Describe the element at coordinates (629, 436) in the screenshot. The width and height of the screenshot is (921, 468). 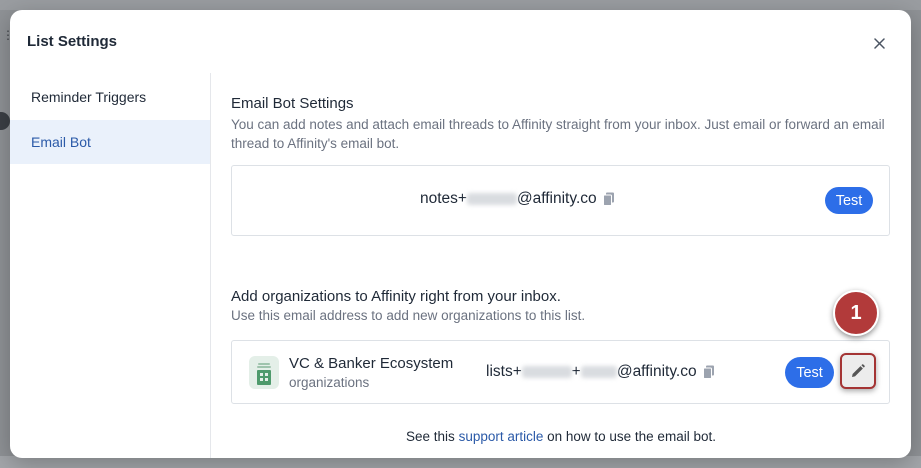
I see `support-note-after: on how to use the email bot.` at that location.